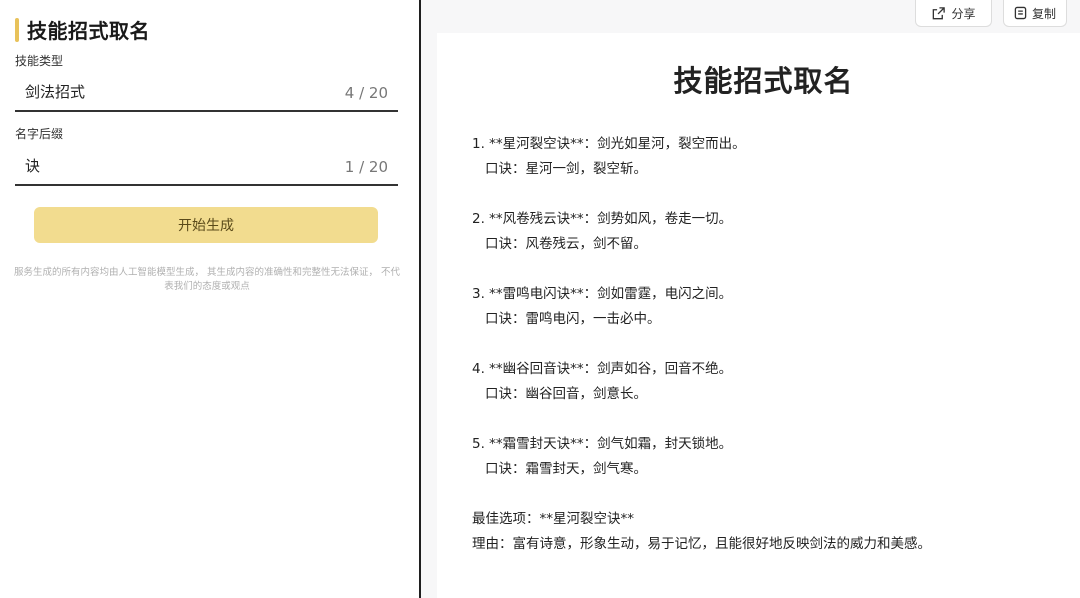  What do you see at coordinates (1043, 13) in the screenshot?
I see `copy-label: 复制` at bounding box center [1043, 13].